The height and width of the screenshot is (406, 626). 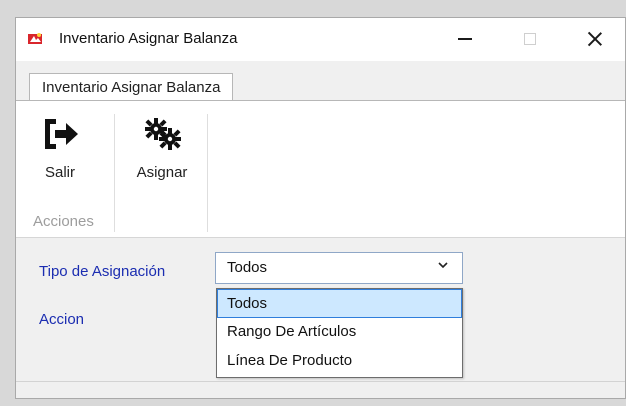 I want to click on selected-value: Todos, so click(x=247, y=267).